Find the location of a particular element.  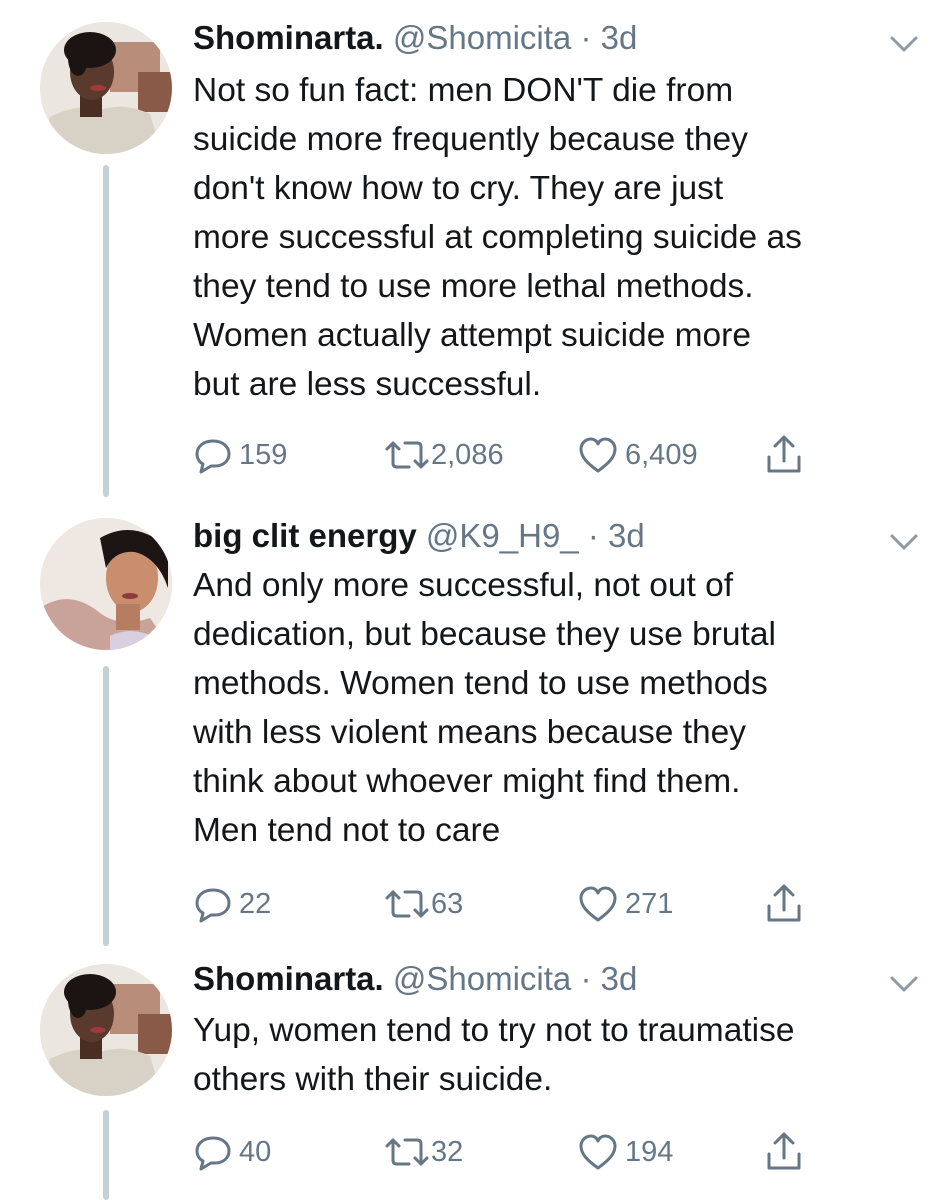

like-button: 194 is located at coordinates (625, 1152).